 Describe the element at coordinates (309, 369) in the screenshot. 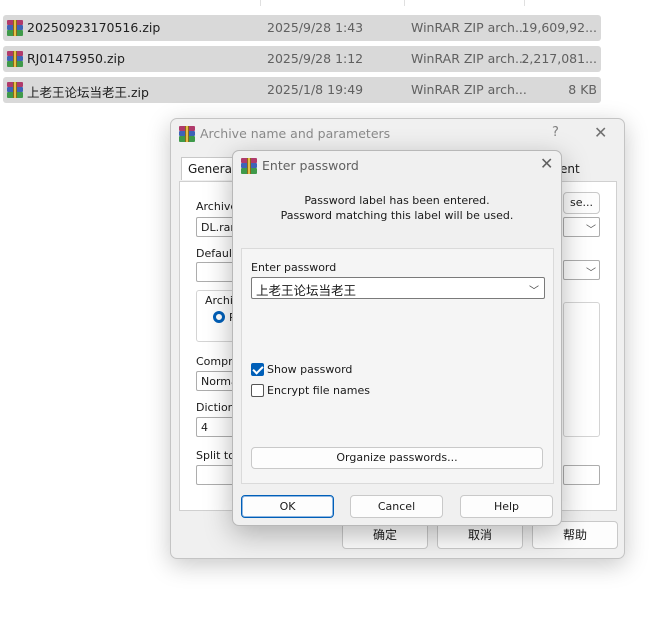

I see `show-password-label: Show password` at that location.